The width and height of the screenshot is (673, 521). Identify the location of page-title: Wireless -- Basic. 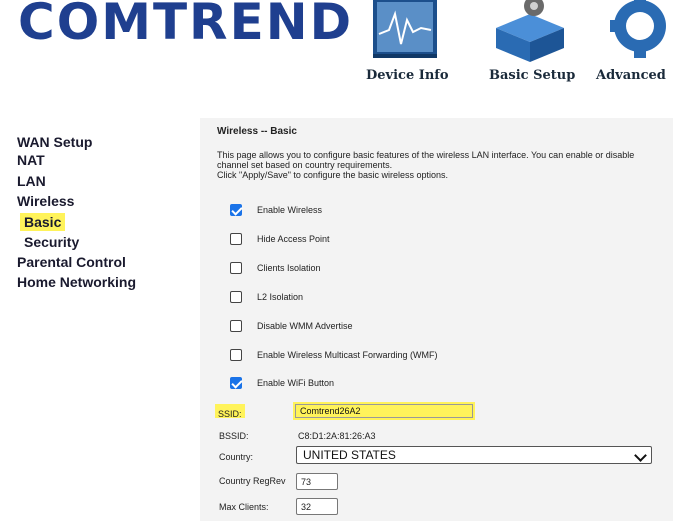
(257, 131).